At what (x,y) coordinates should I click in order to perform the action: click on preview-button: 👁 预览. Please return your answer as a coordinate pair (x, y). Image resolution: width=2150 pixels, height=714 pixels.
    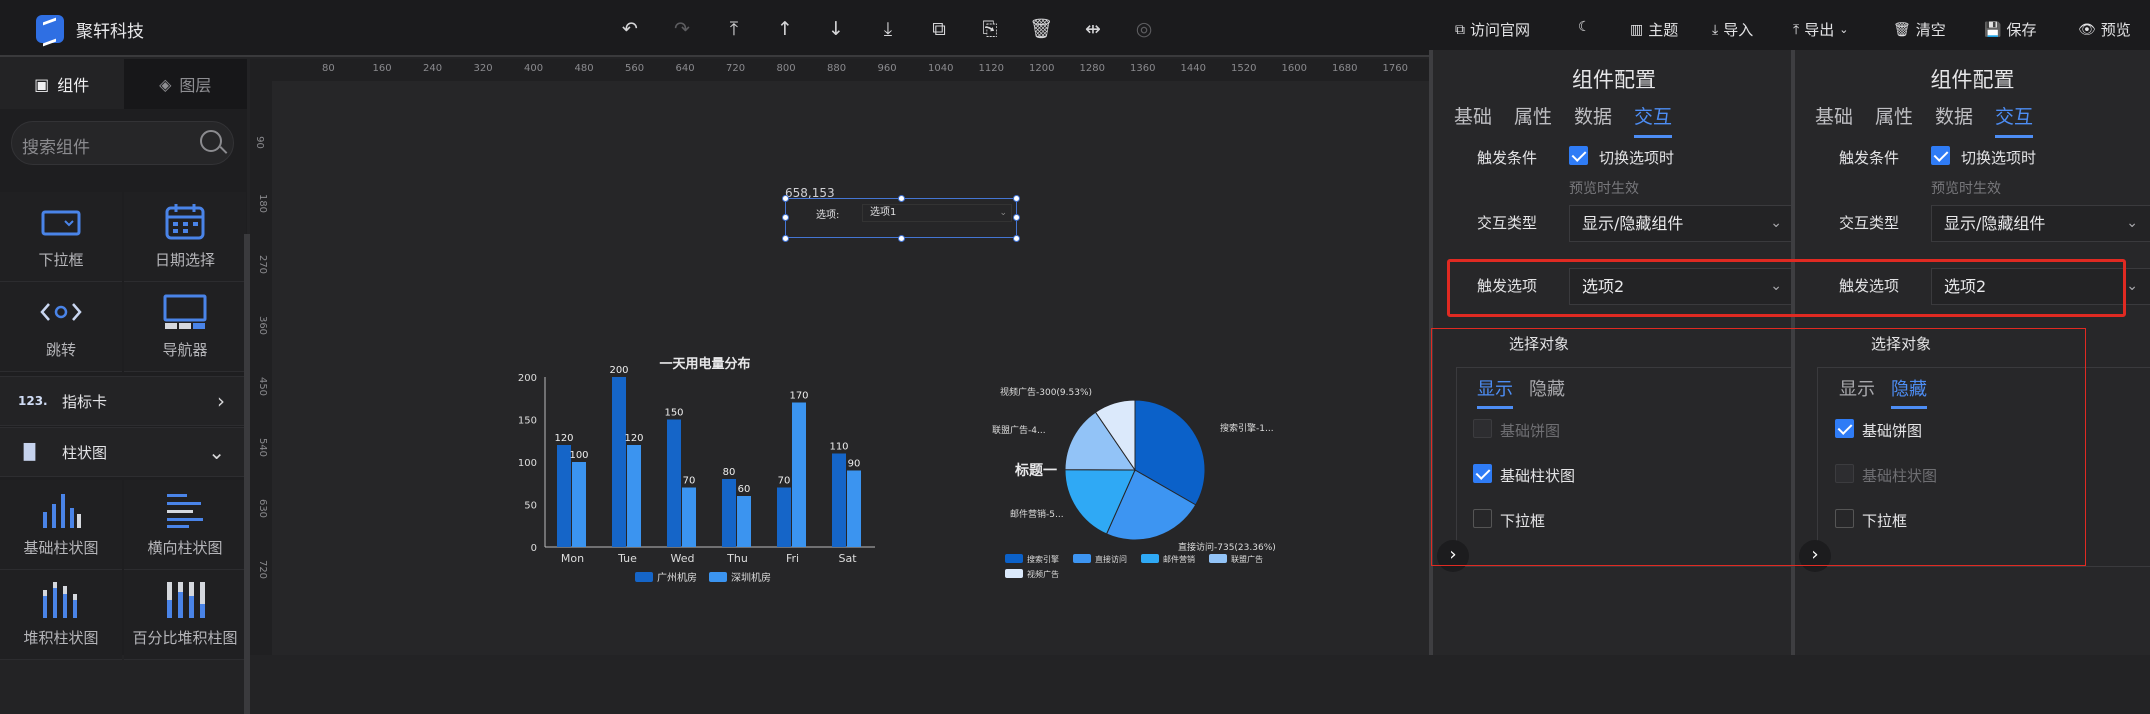
    Looking at the image, I should click on (2104, 29).